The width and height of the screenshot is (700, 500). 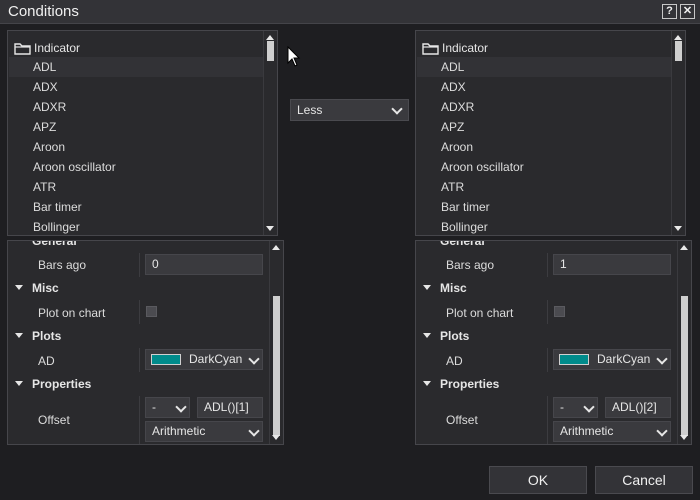 I want to click on ad-color-name: DarkCyan, so click(x=216, y=359).